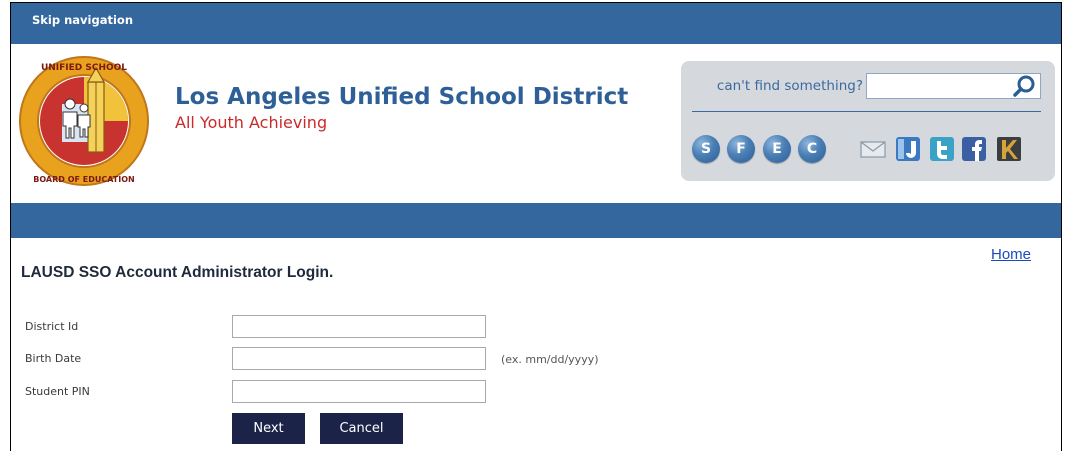  I want to click on district-tagline: All Youth Achieving, so click(251, 122).